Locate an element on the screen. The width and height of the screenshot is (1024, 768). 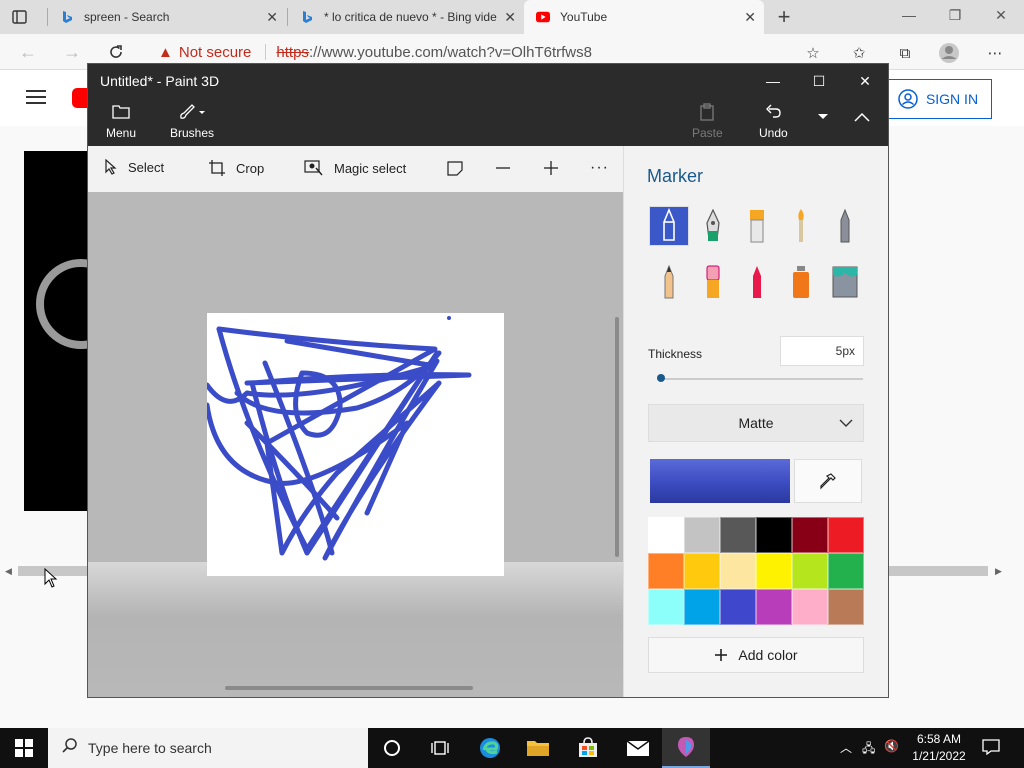
edge-taskbar-button is located at coordinates (490, 748).